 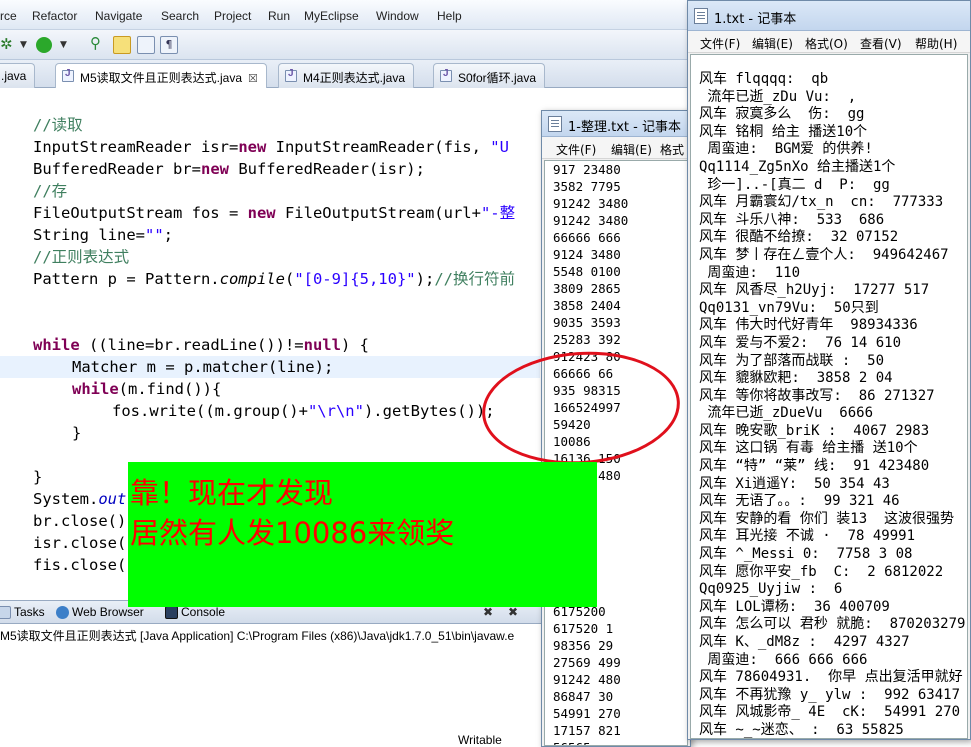 I want to click on java-file-icon, so click(x=446, y=75).